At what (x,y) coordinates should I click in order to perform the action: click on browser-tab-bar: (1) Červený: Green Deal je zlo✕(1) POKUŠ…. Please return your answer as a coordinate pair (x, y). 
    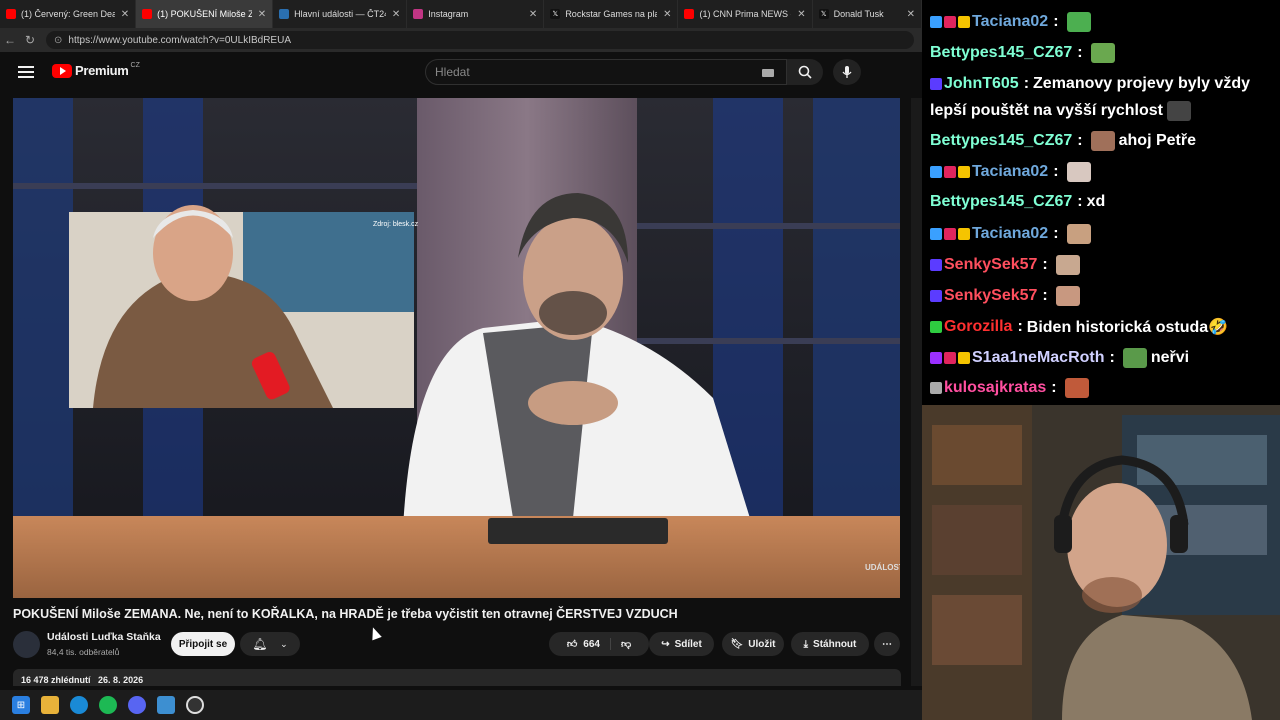
    Looking at the image, I should click on (461, 14).